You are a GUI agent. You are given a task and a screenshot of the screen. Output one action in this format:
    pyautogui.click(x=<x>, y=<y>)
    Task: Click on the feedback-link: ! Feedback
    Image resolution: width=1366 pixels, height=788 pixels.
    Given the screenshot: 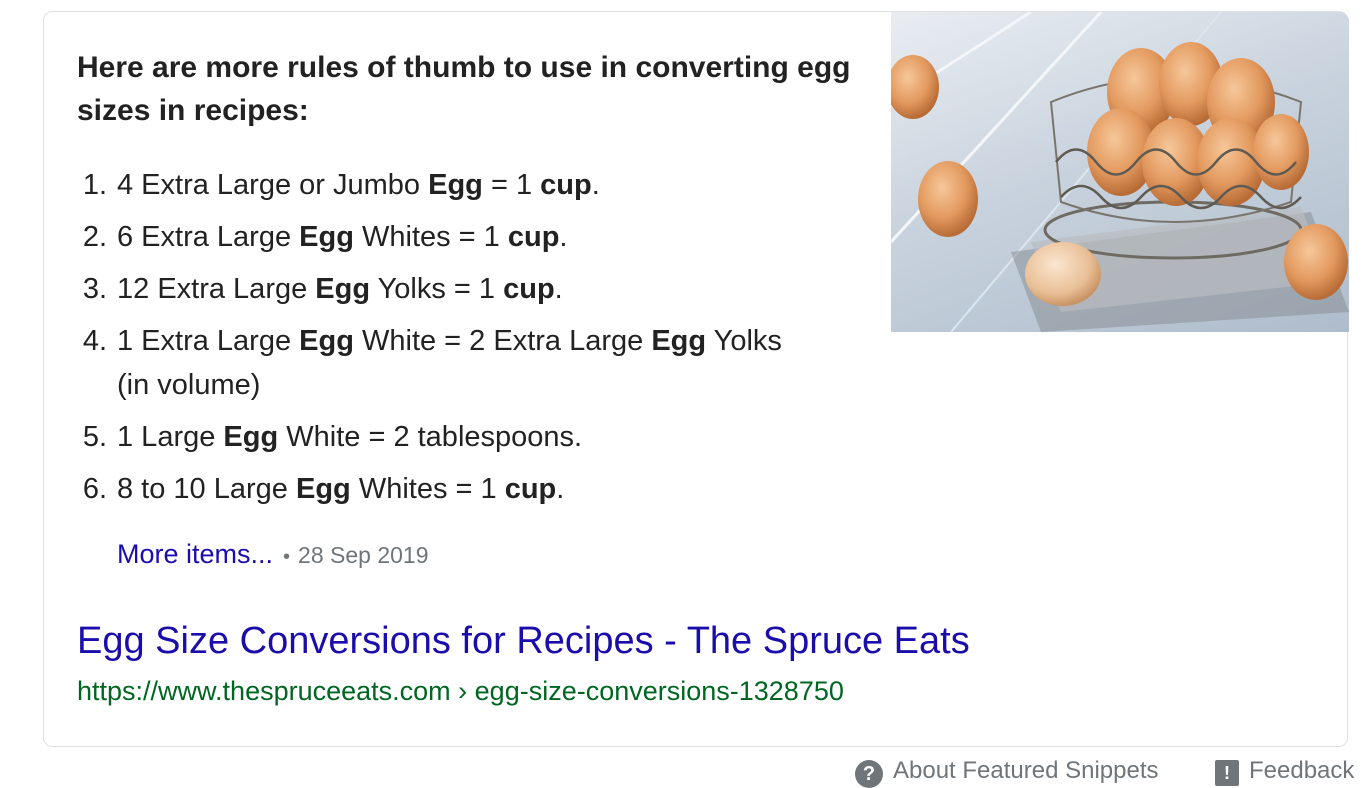 What is the action you would take?
    pyautogui.click(x=1284, y=770)
    